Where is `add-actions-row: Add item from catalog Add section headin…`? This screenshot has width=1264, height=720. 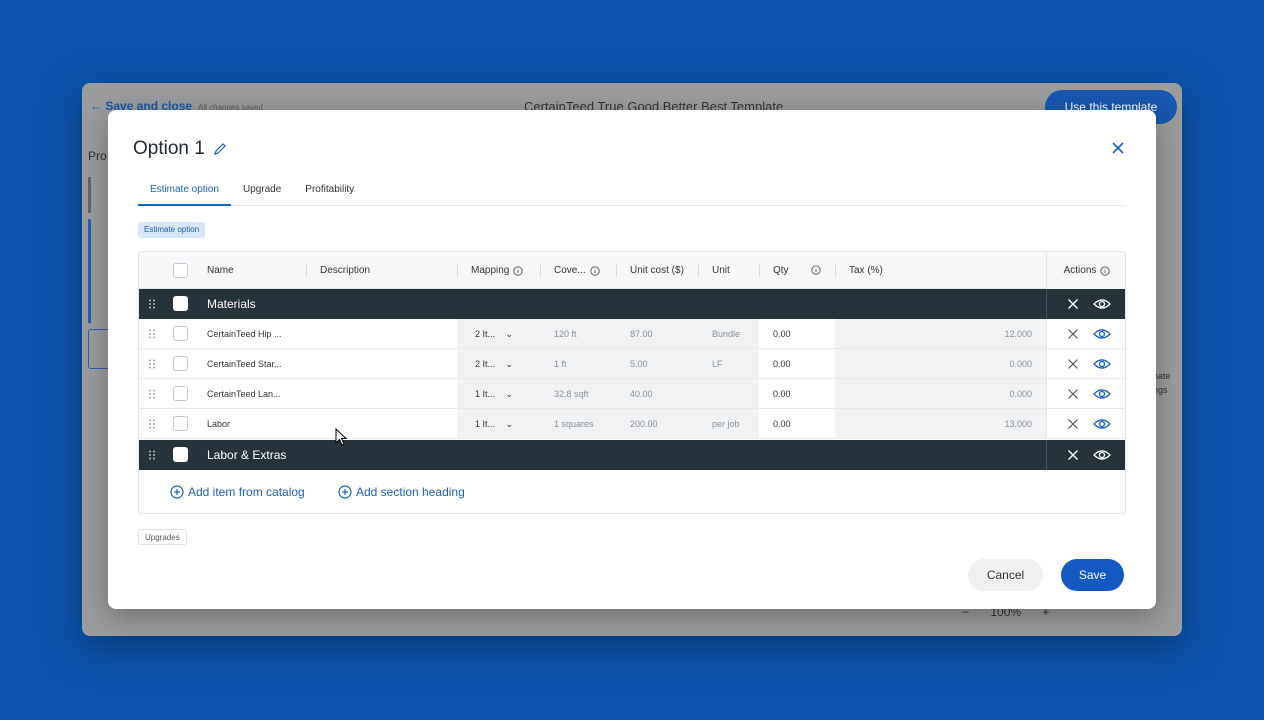
add-actions-row: Add item from catalog Add section headin… is located at coordinates (632, 491).